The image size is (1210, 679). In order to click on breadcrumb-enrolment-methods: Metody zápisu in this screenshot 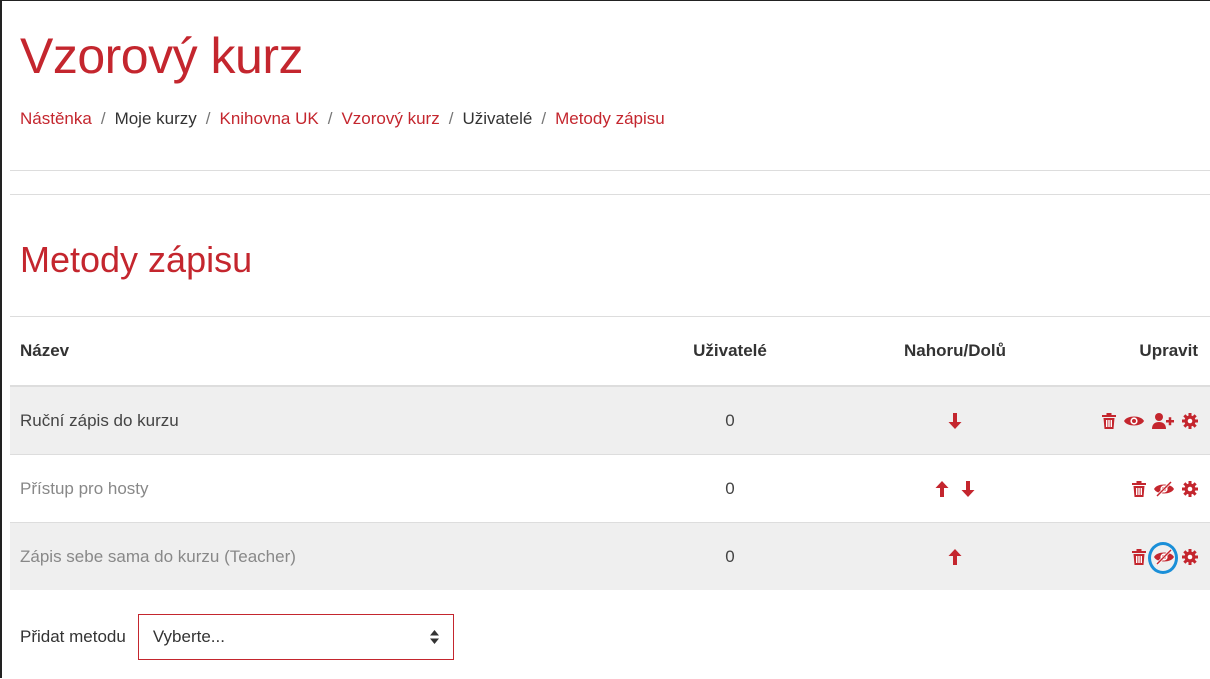, I will do `click(610, 119)`.